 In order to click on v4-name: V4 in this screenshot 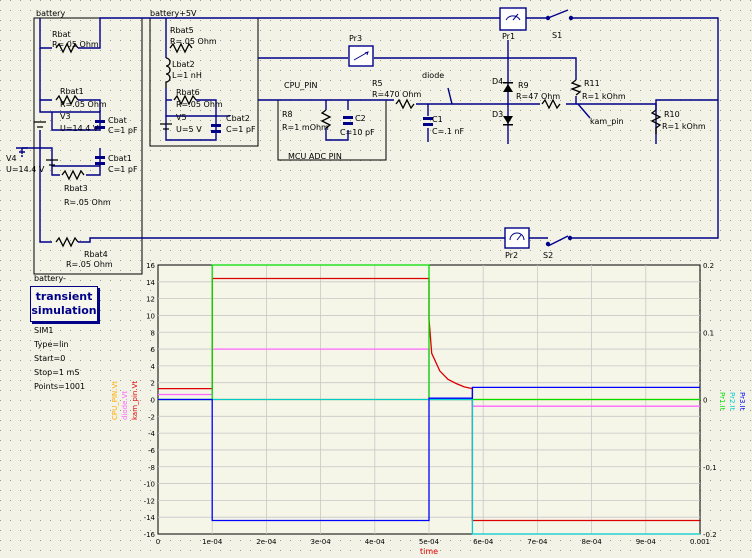, I will do `click(11, 158)`.